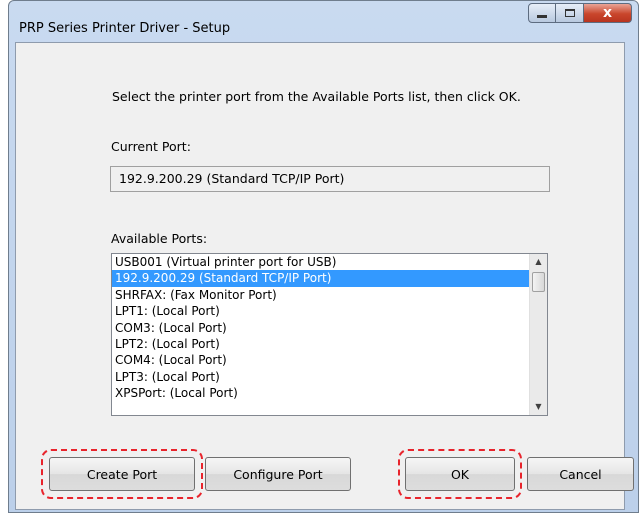 The height and width of the screenshot is (517, 643). I want to click on scroll-up-arrow-icon: ▲, so click(538, 262).